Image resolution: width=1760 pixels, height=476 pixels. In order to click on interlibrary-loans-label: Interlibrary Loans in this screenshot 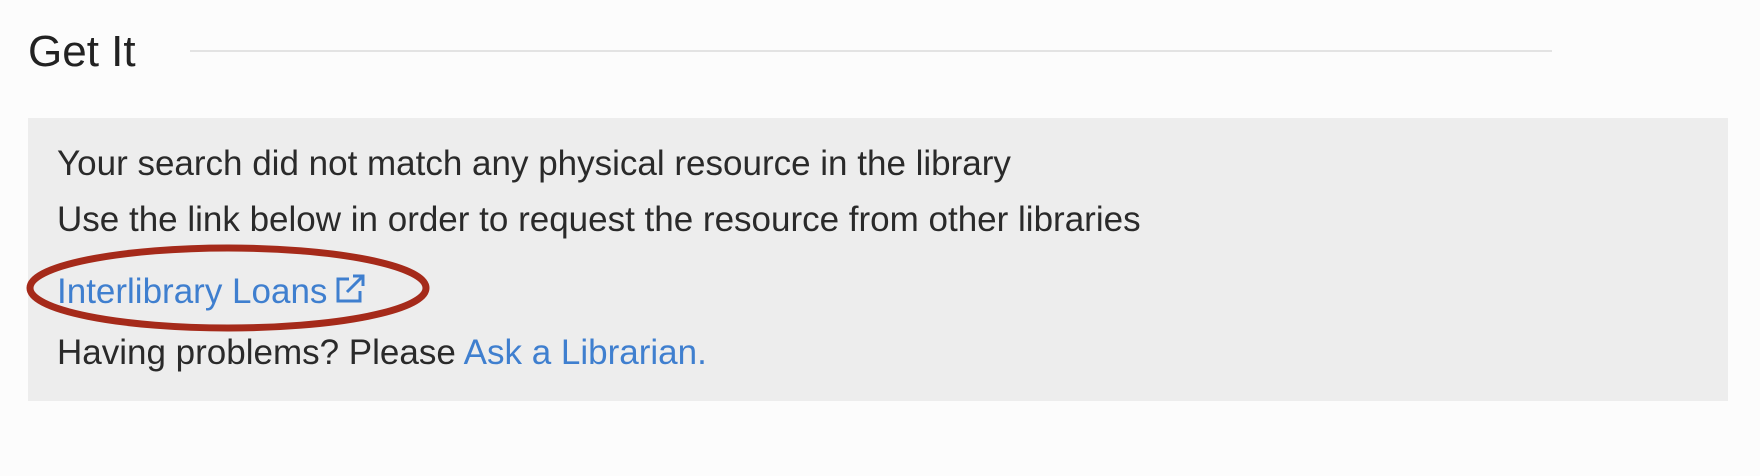, I will do `click(192, 291)`.